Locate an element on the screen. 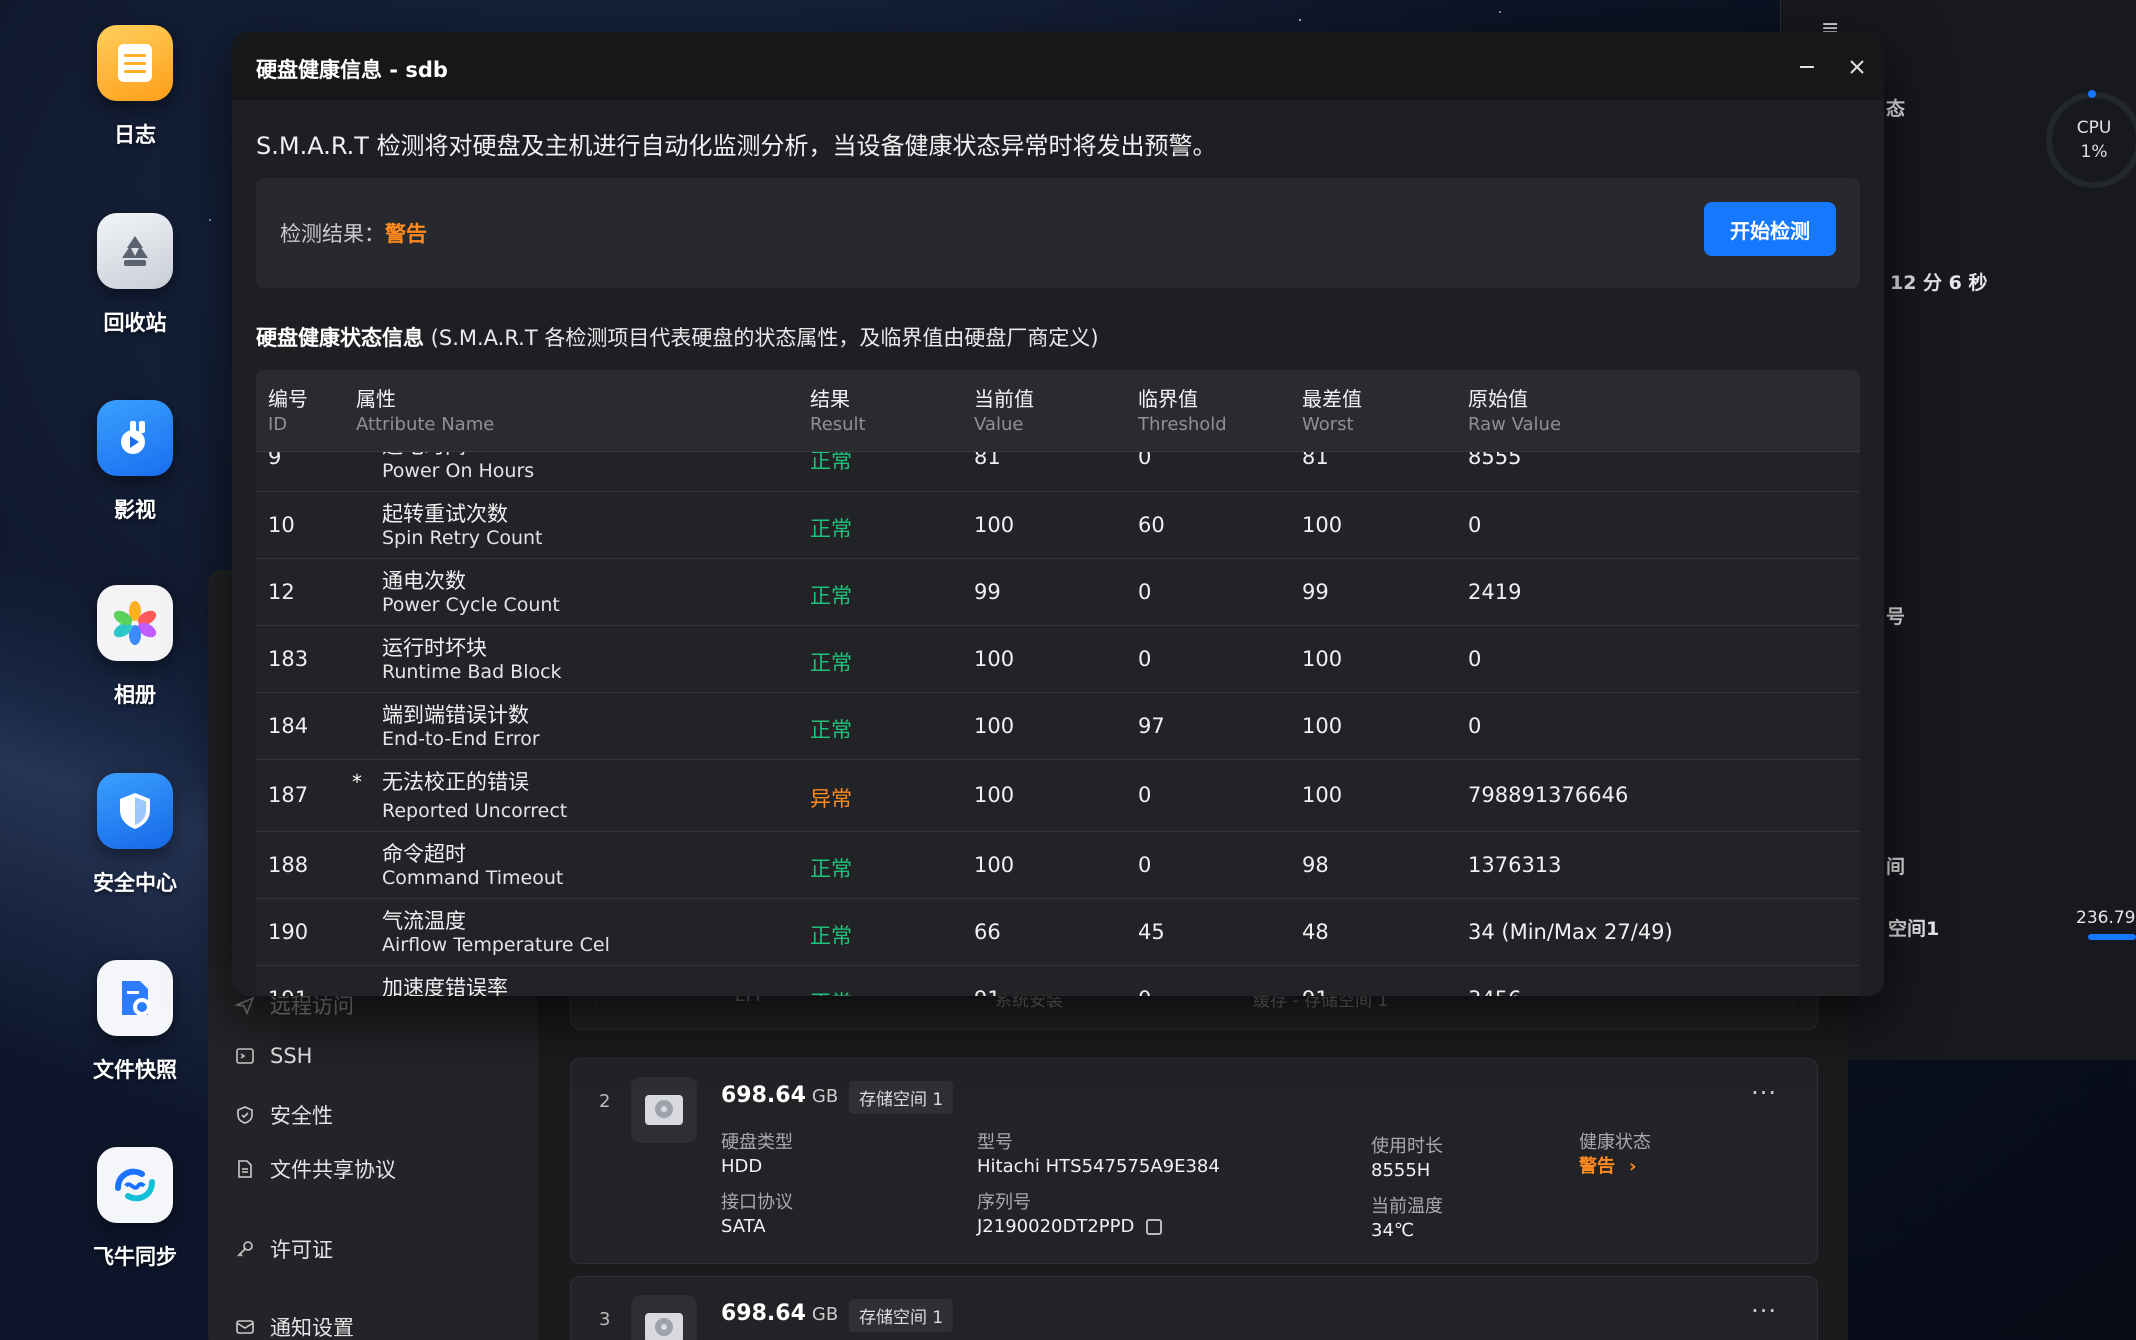  disk-iface-value: SATA is located at coordinates (743, 1226).